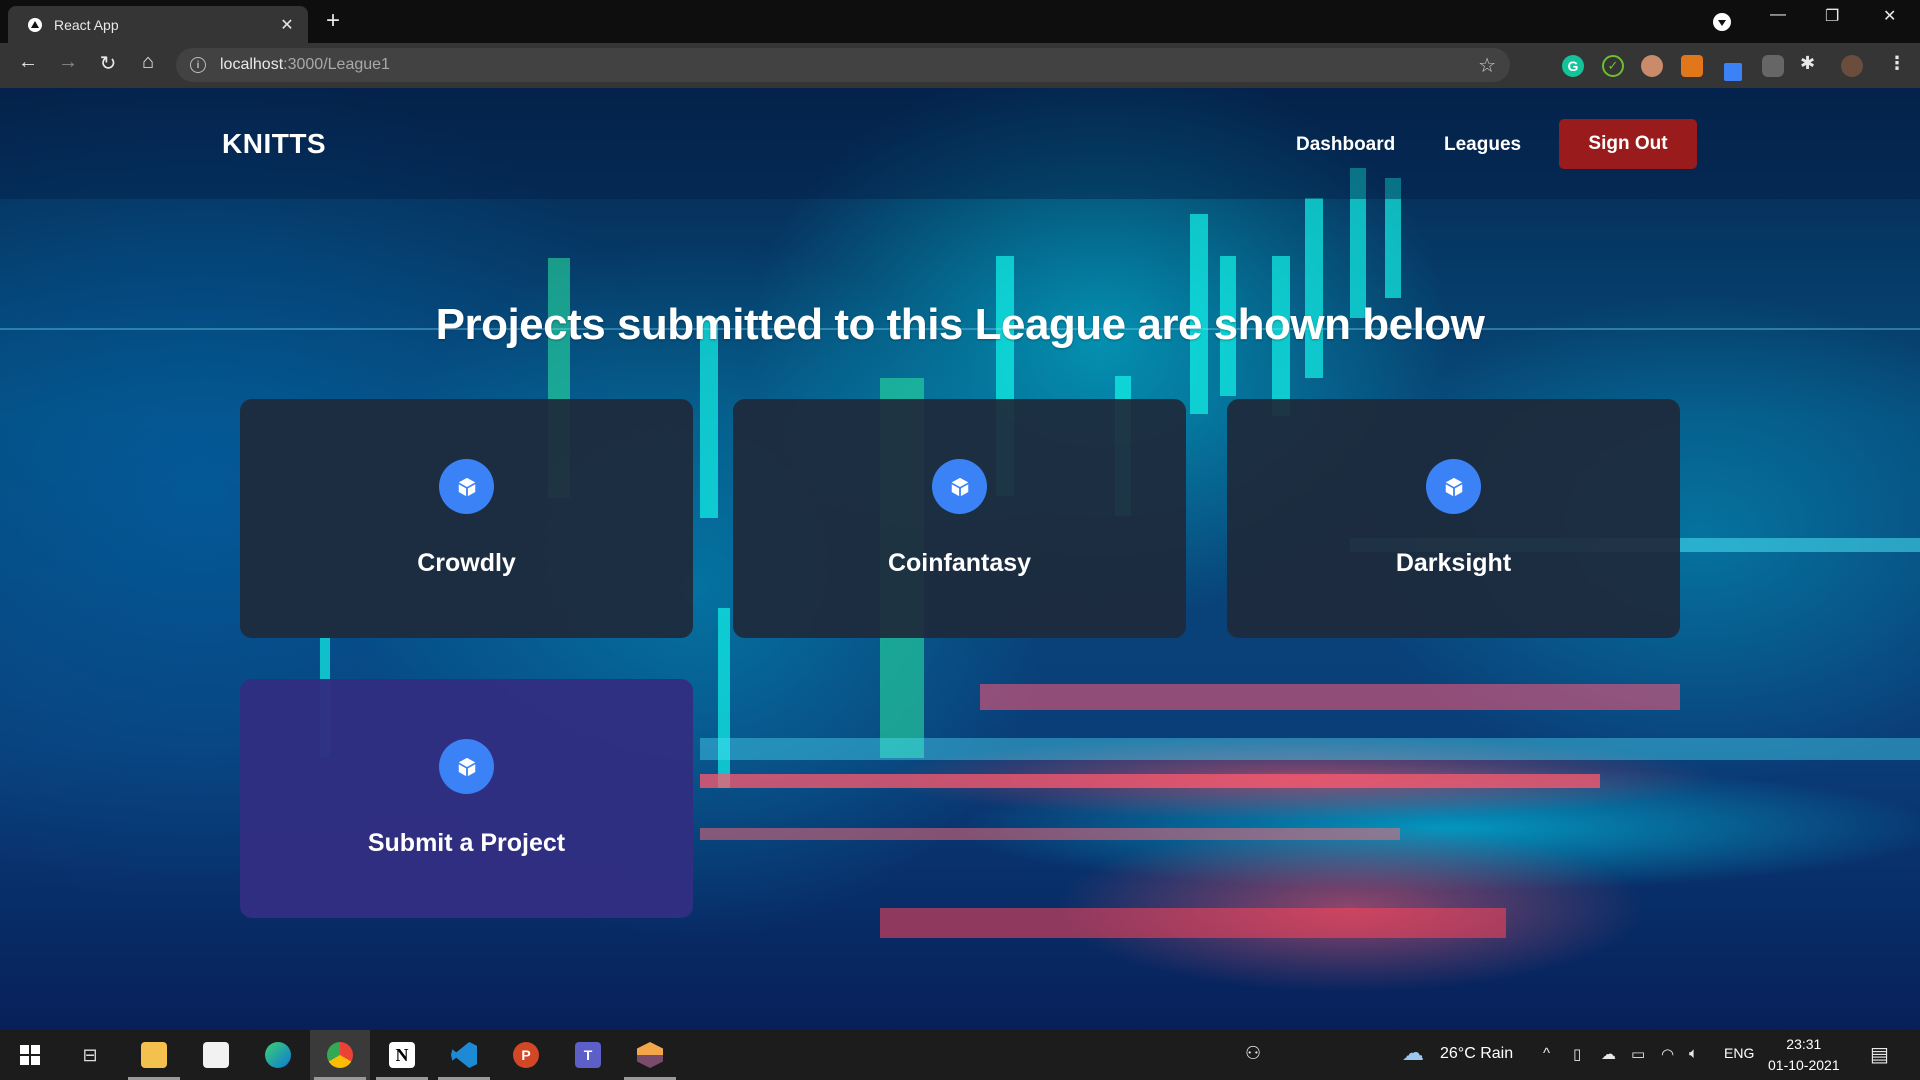  Describe the element at coordinates (960, 143) in the screenshot. I see `navbar: KNITTS Dashboard Leagues Sign Out` at that location.